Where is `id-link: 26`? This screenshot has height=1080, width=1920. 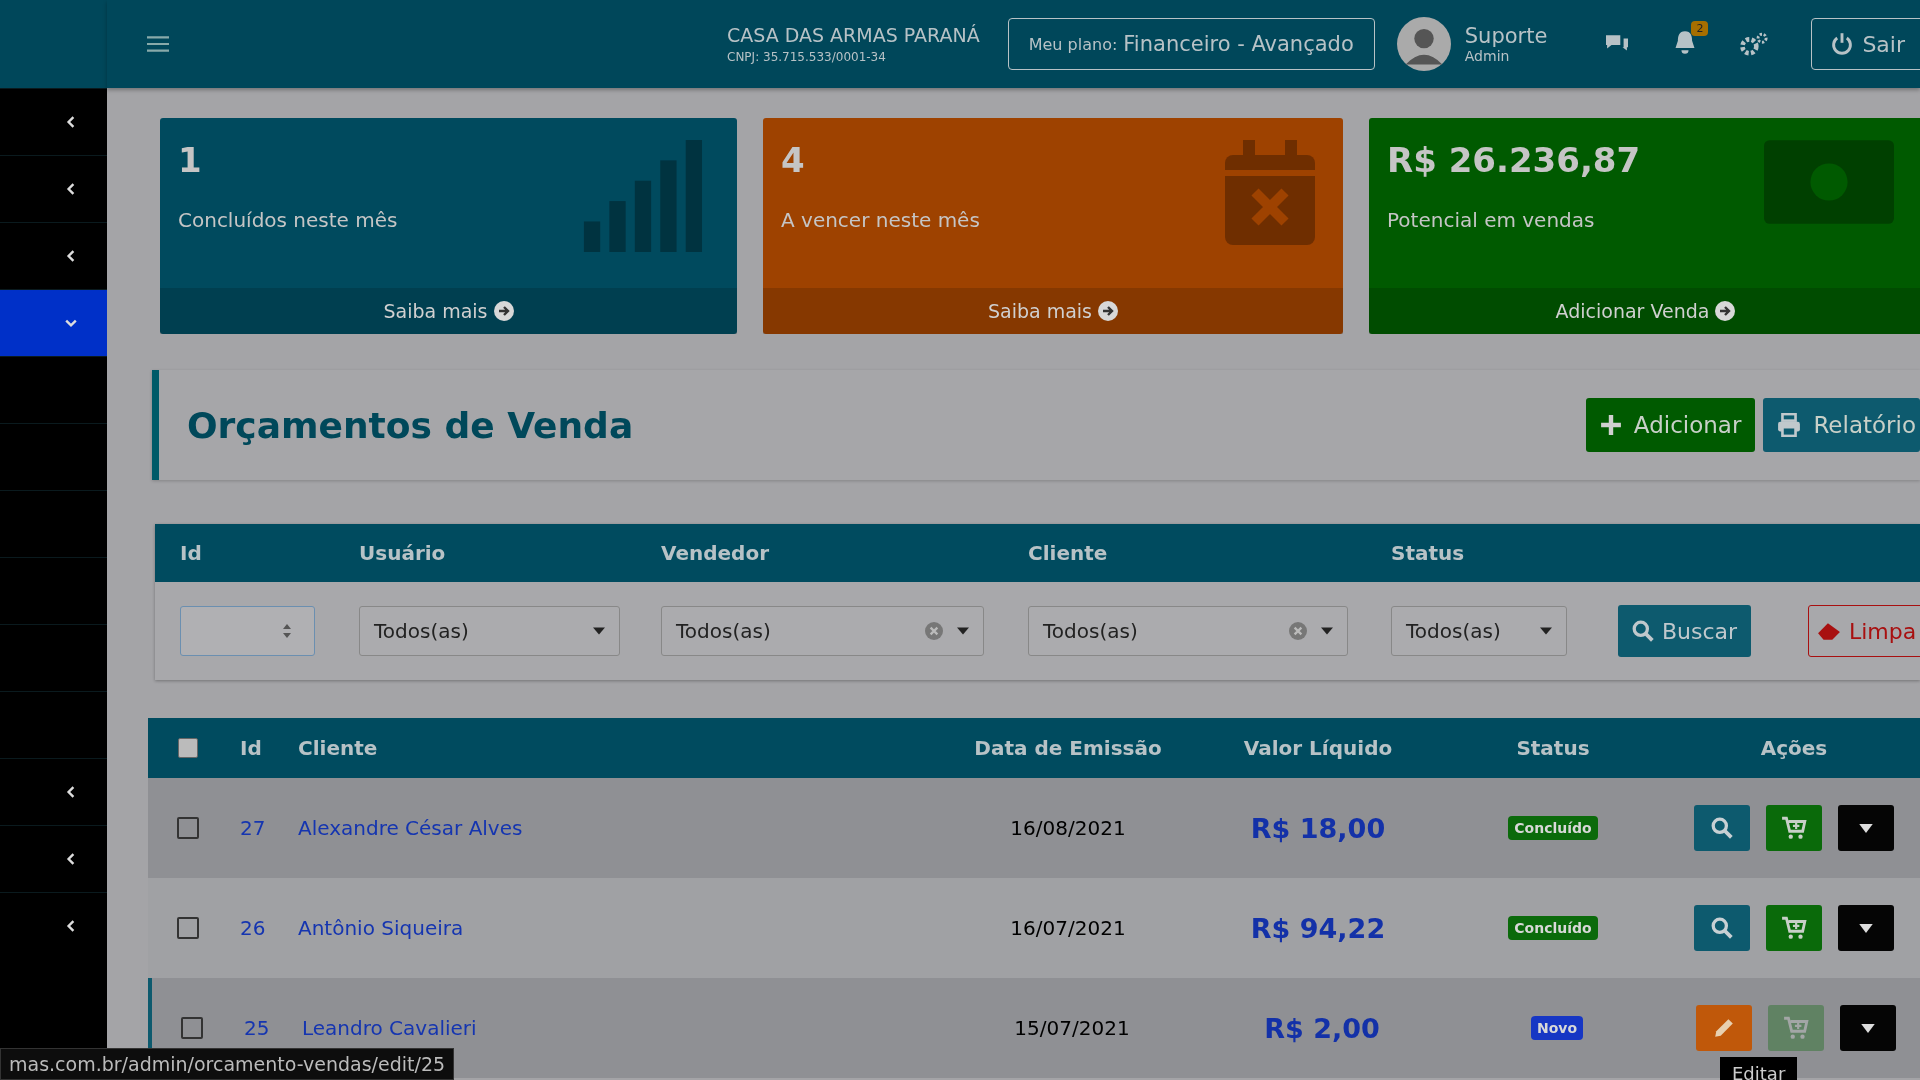 id-link: 26 is located at coordinates (263, 928).